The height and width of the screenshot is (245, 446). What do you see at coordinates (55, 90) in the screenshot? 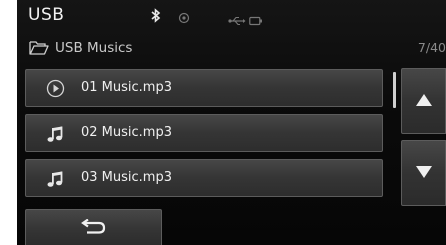
I see `play-circle-icon` at bounding box center [55, 90].